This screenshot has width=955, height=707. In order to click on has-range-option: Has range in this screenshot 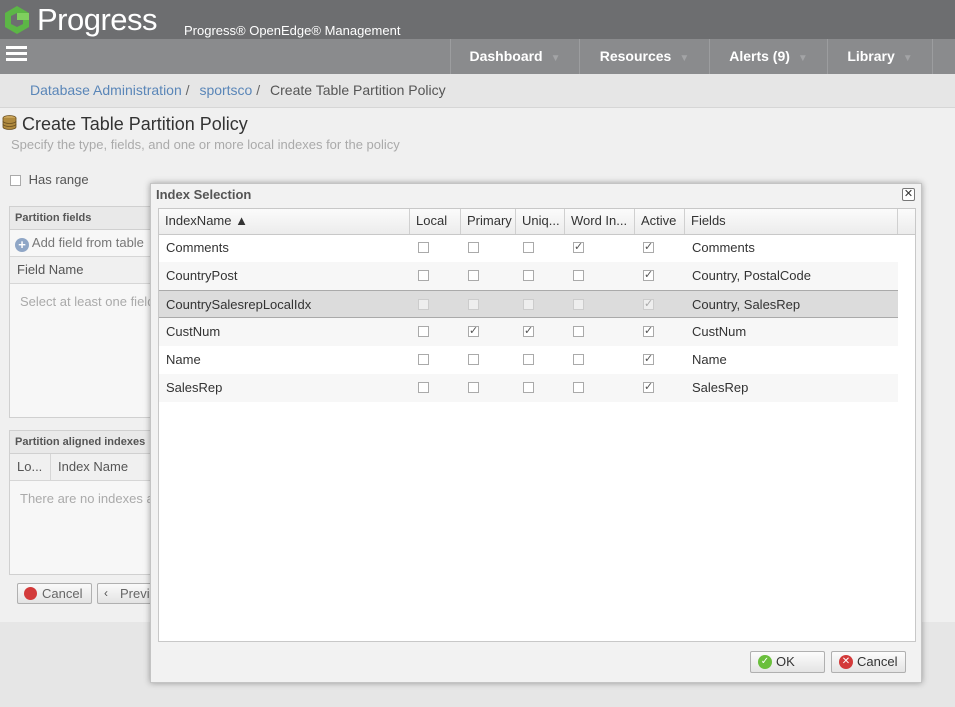, I will do `click(49, 179)`.